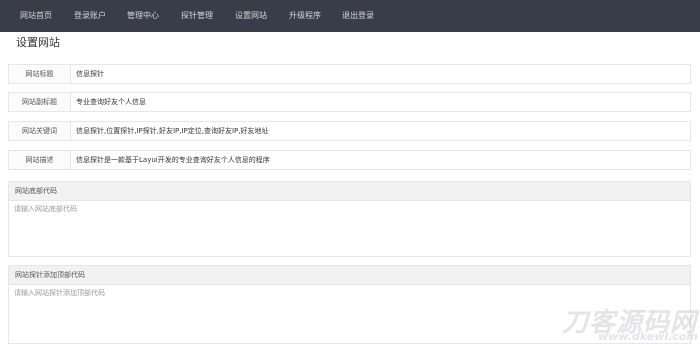 This screenshot has height=344, width=700. What do you see at coordinates (197, 16) in the screenshot?
I see `nav-item-probe-manage: 探针管理` at bounding box center [197, 16].